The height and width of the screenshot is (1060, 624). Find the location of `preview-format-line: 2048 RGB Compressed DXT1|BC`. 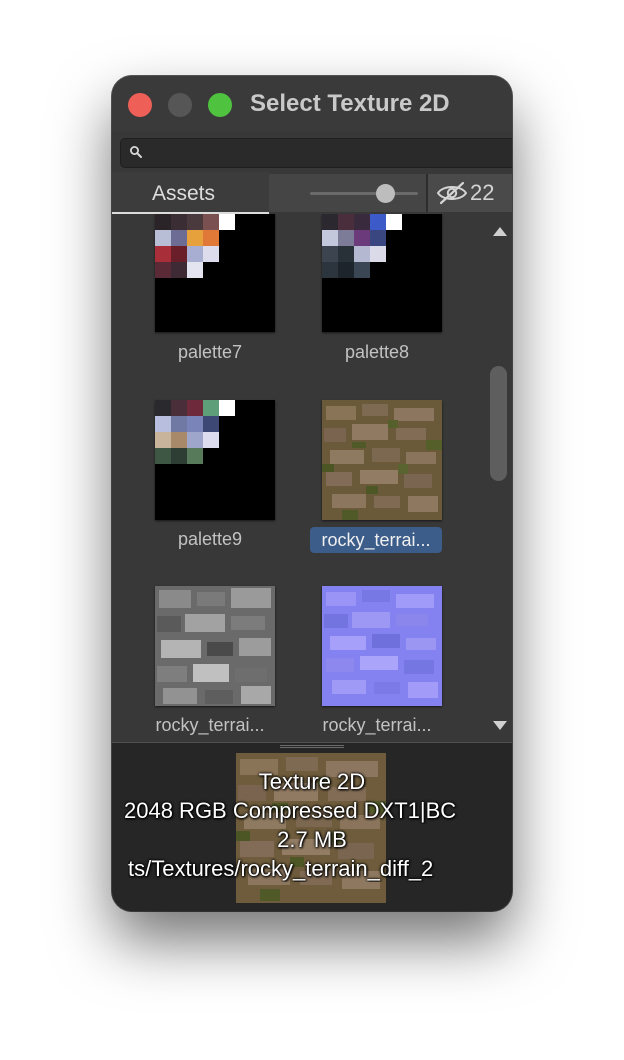

preview-format-line: 2048 RGB Compressed DXT1|BC is located at coordinates (290, 810).